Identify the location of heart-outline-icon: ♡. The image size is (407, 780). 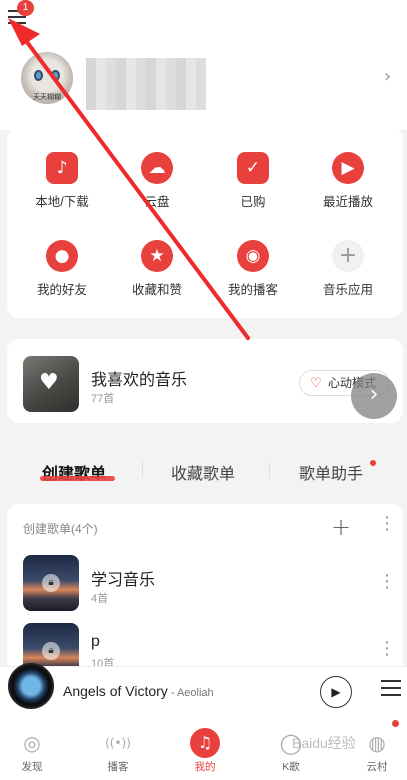
(316, 382).